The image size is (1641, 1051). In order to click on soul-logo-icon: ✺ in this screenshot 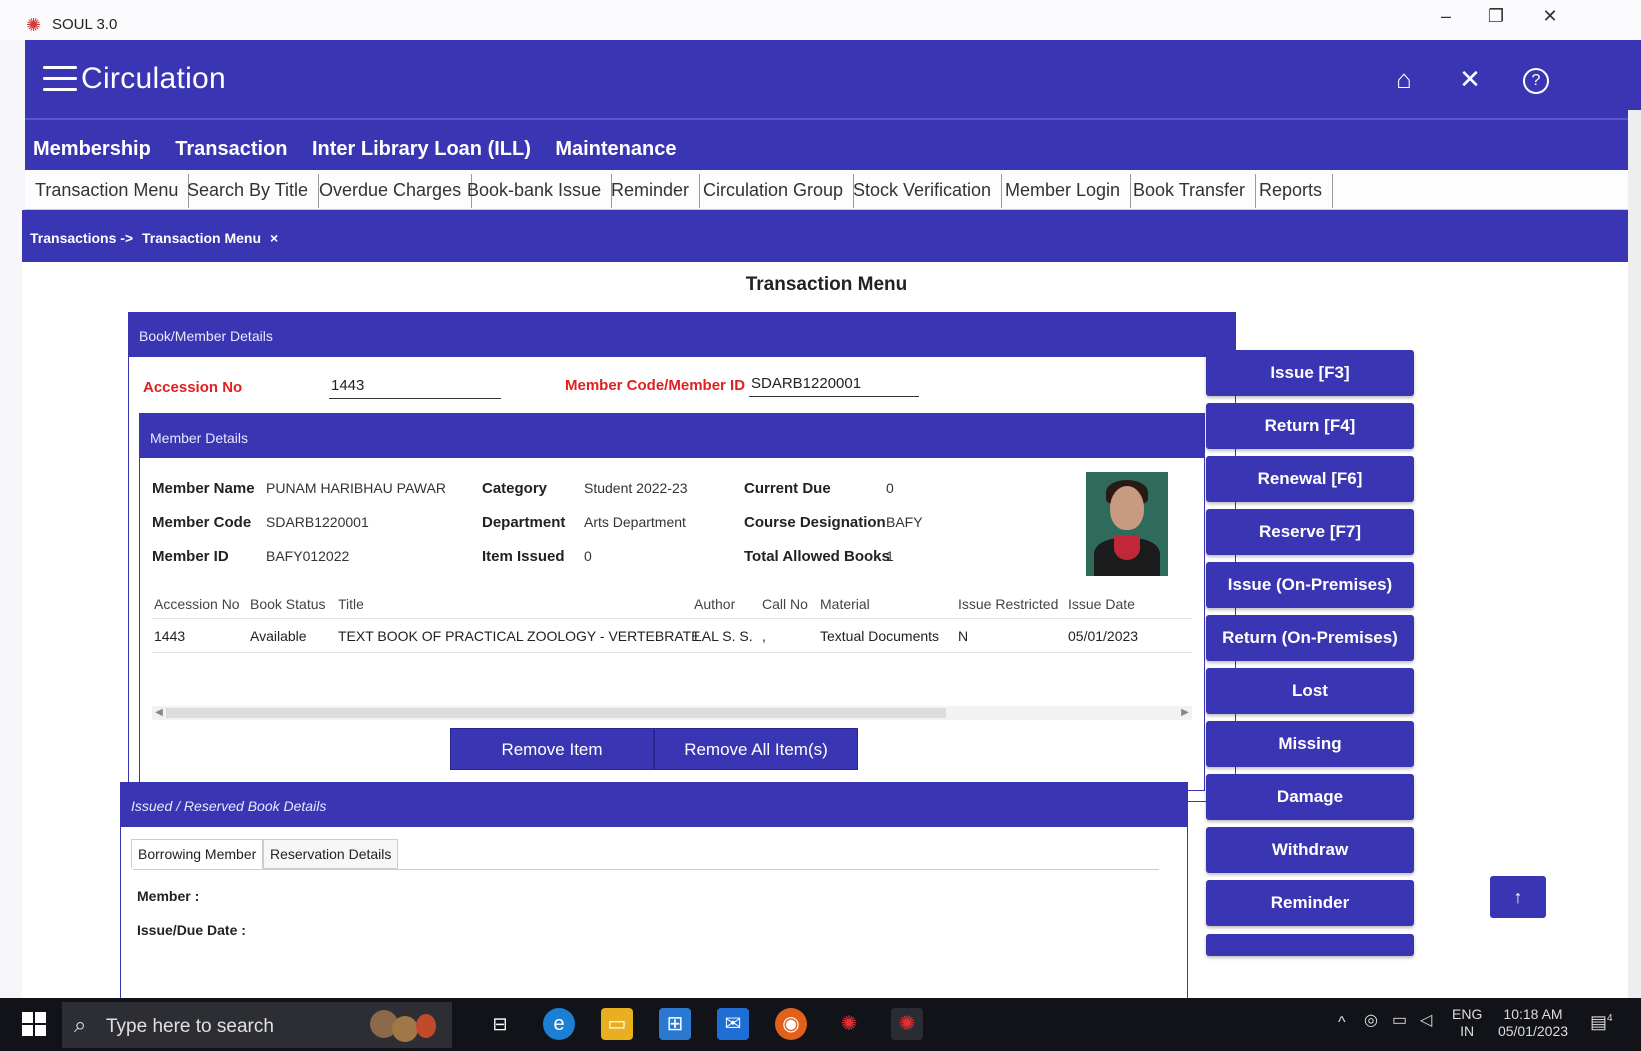, I will do `click(34, 25)`.